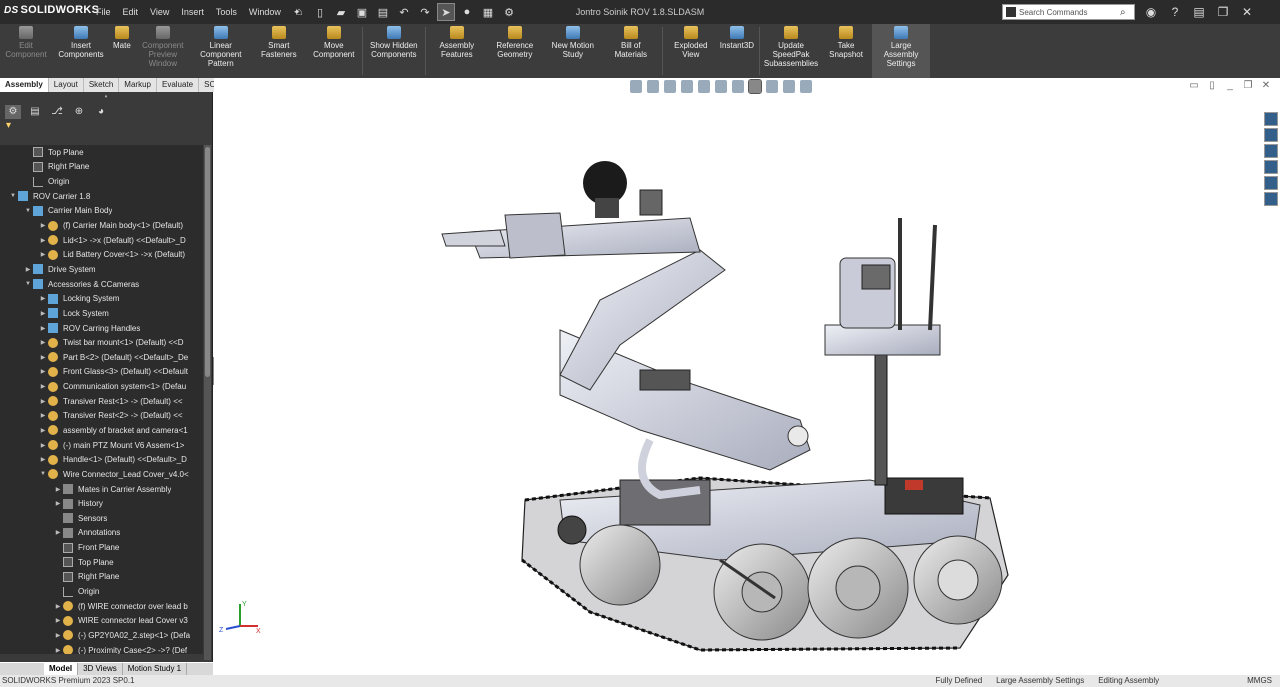 The height and width of the screenshot is (687, 1280). I want to click on file-properties-icon: ▦, so click(488, 12).